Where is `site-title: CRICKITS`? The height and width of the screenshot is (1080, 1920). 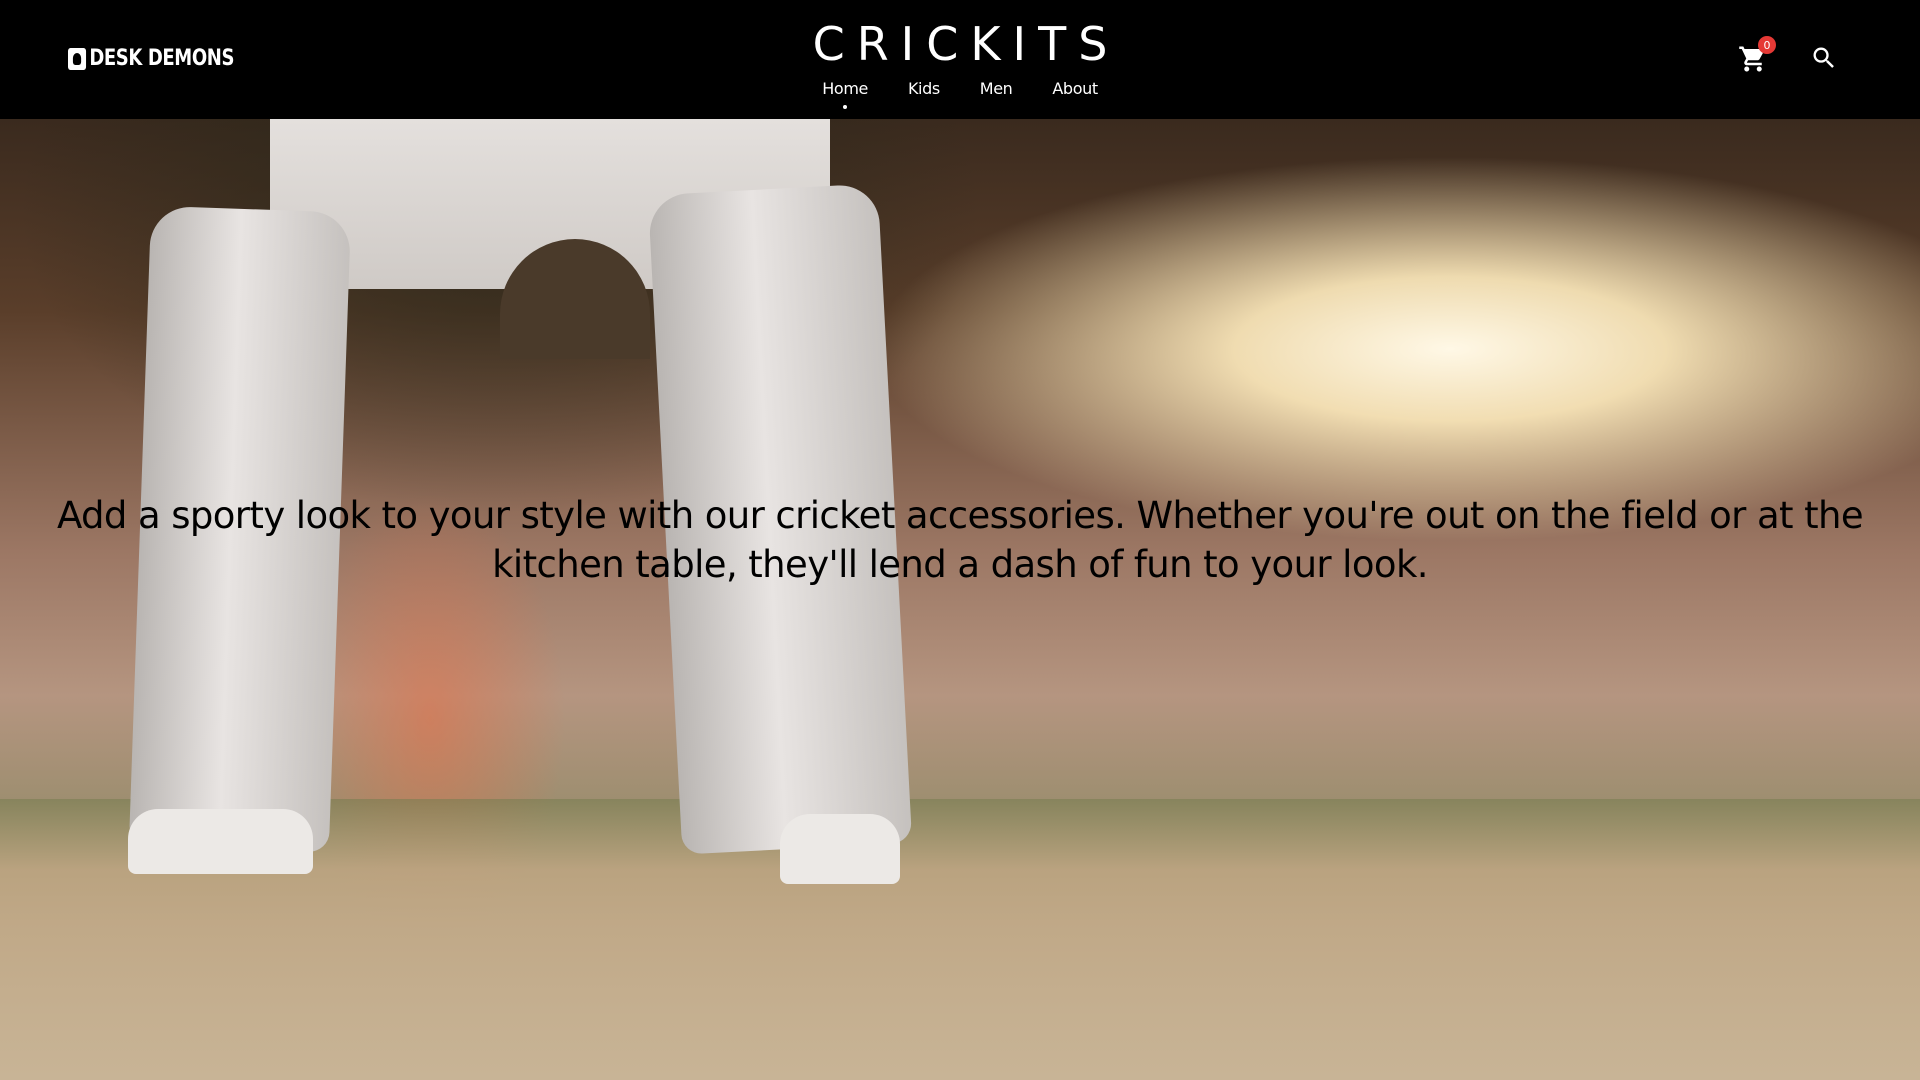
site-title: CRICKITS is located at coordinates (960, 44).